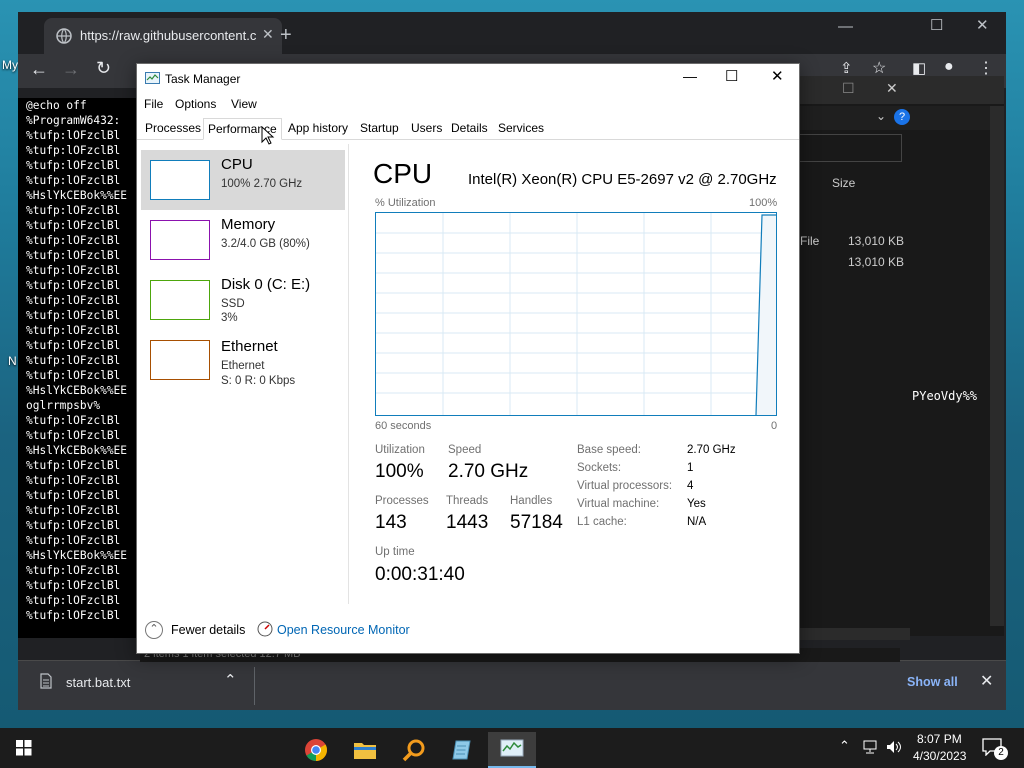 Image resolution: width=1024 pixels, height=768 pixels. I want to click on detail-value: N/A, so click(697, 522).